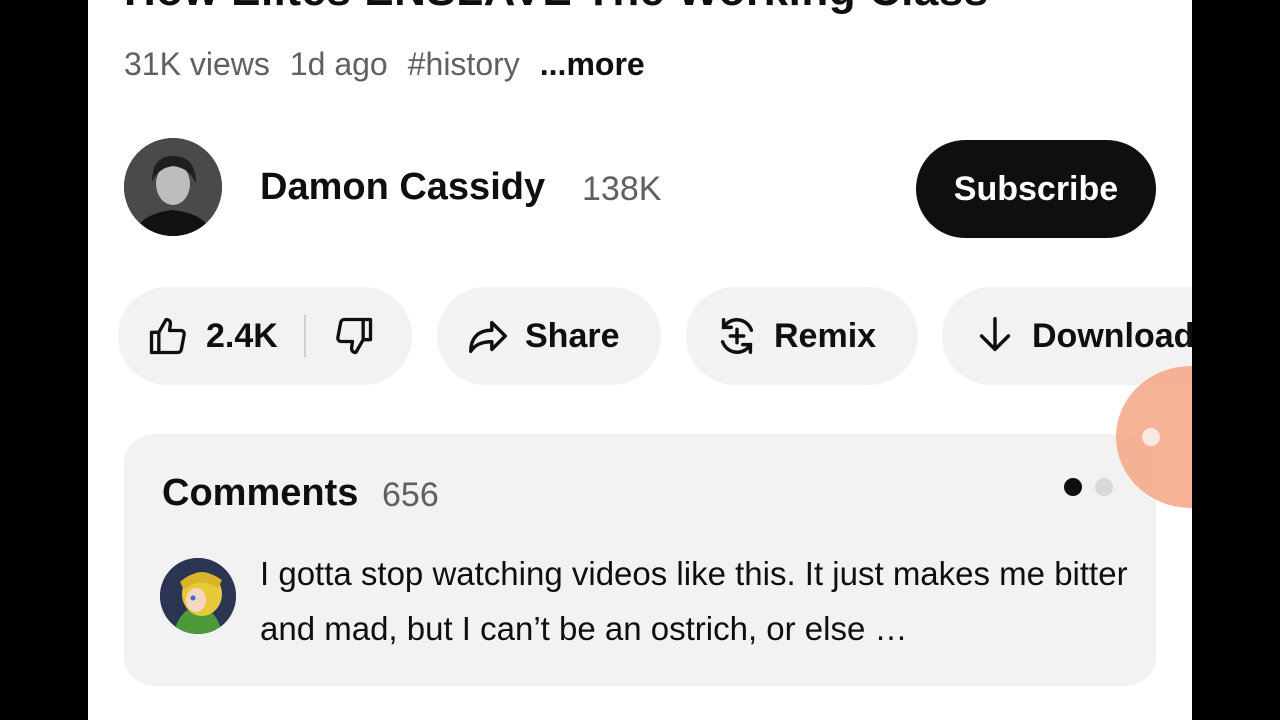  Describe the element at coordinates (1088, 487) in the screenshot. I see `carousel-indicator` at that location.